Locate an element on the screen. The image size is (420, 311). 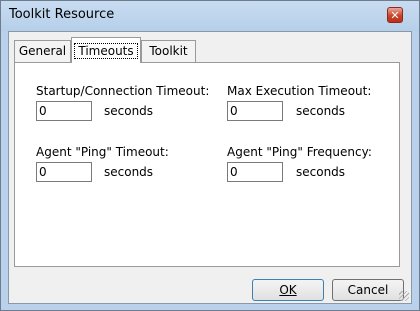
cancel-button-label: Cancel is located at coordinates (368, 290).